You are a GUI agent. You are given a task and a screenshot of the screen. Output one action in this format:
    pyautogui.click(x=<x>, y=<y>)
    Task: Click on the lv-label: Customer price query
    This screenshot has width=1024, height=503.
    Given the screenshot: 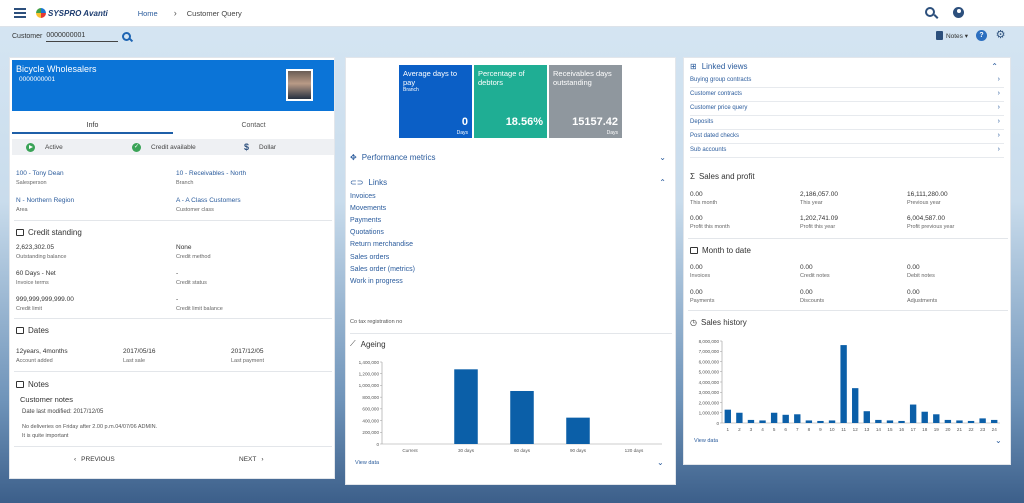 What is the action you would take?
    pyautogui.click(x=719, y=108)
    